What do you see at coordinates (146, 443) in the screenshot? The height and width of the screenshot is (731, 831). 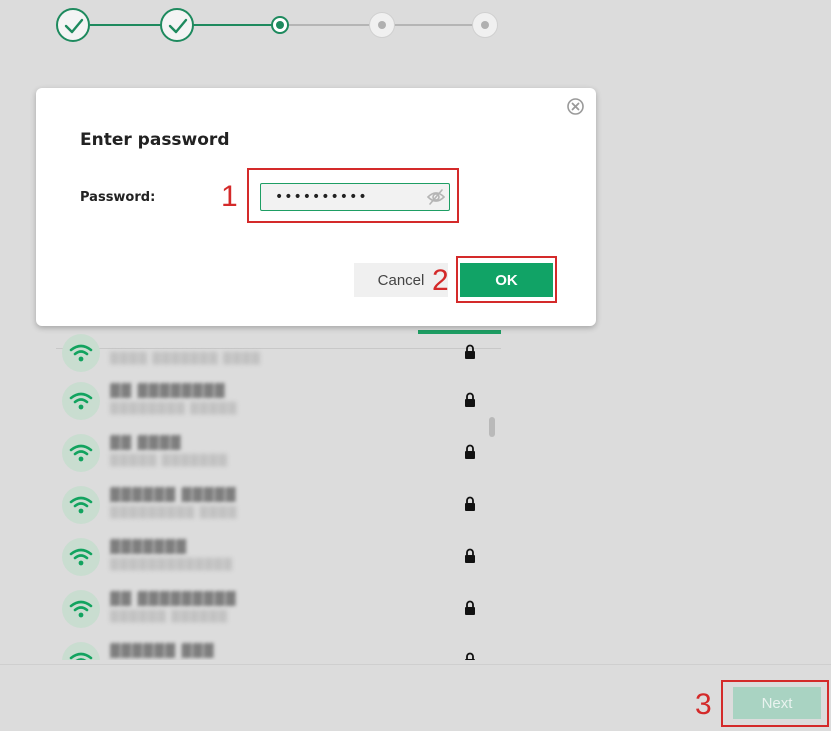 I see `network-ssid: ▓▓ ▓▓▓▓` at bounding box center [146, 443].